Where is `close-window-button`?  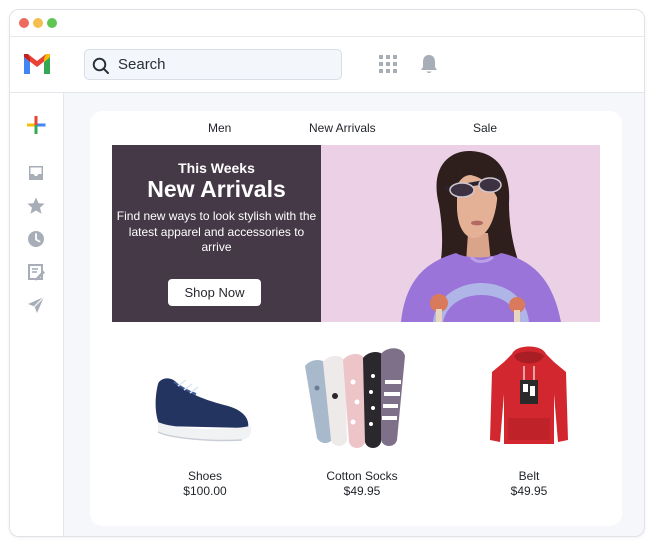 close-window-button is located at coordinates (24, 23).